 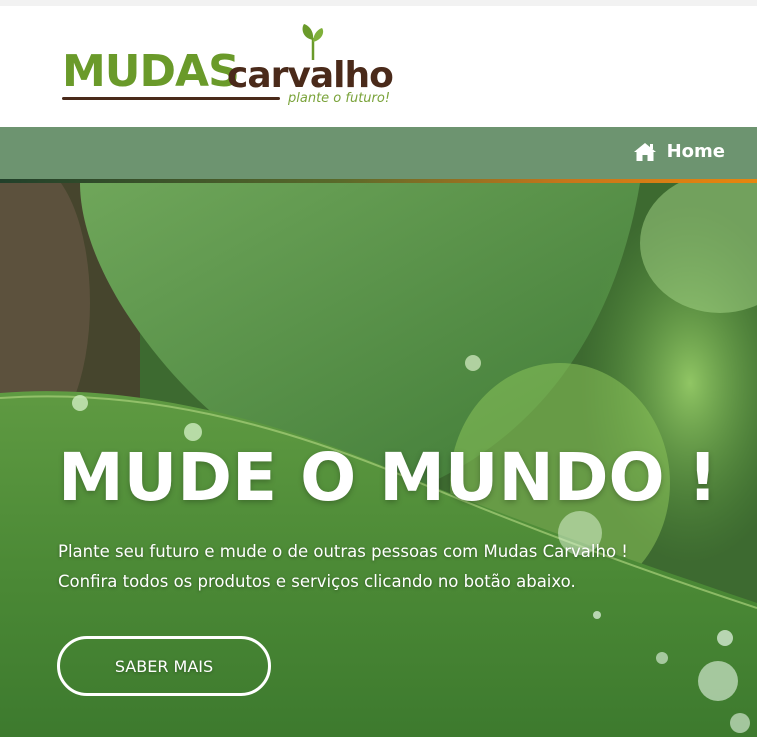 I want to click on logo-underline, so click(x=171, y=98).